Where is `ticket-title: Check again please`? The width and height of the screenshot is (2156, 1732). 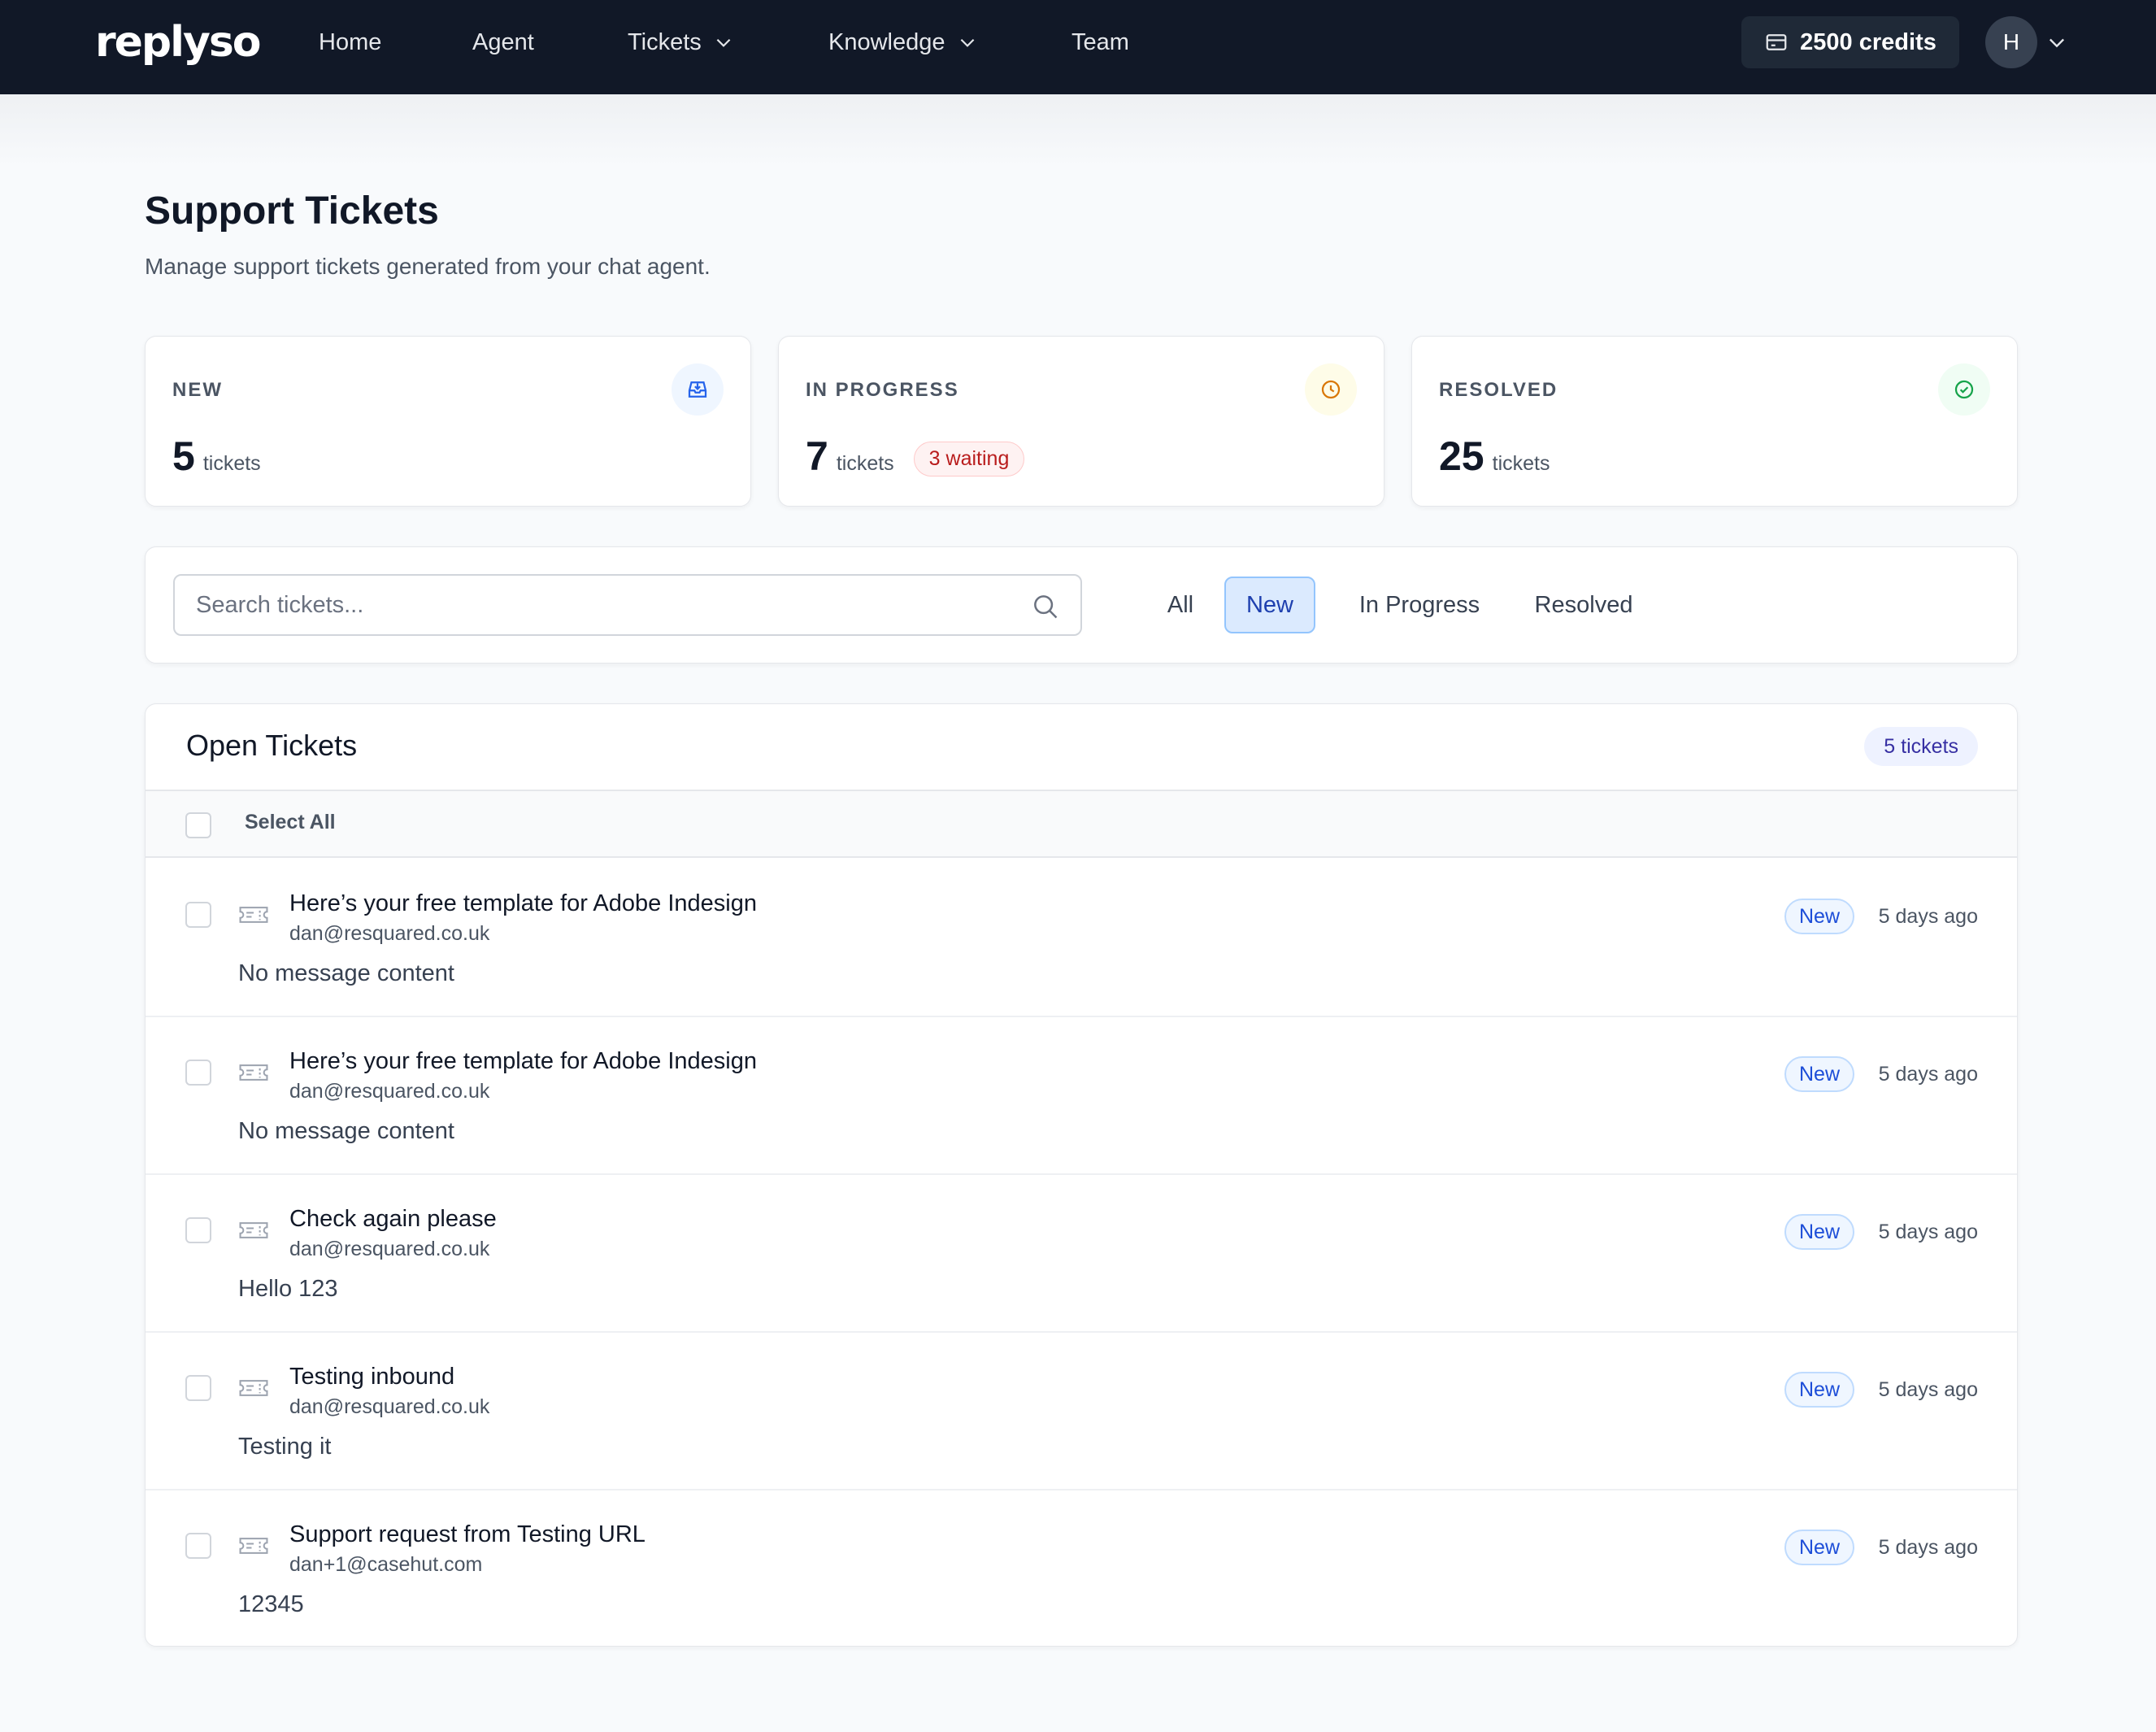
ticket-title: Check again please is located at coordinates (393, 1219).